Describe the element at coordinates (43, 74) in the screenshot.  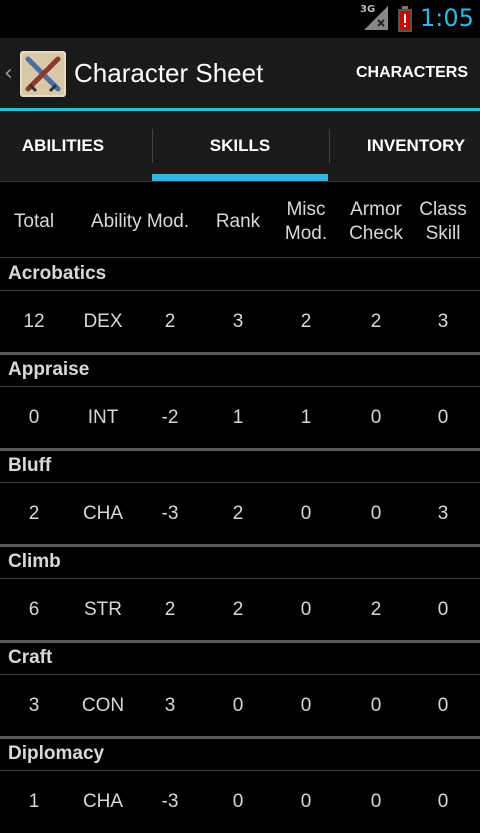
I see `app-logo-icon` at that location.